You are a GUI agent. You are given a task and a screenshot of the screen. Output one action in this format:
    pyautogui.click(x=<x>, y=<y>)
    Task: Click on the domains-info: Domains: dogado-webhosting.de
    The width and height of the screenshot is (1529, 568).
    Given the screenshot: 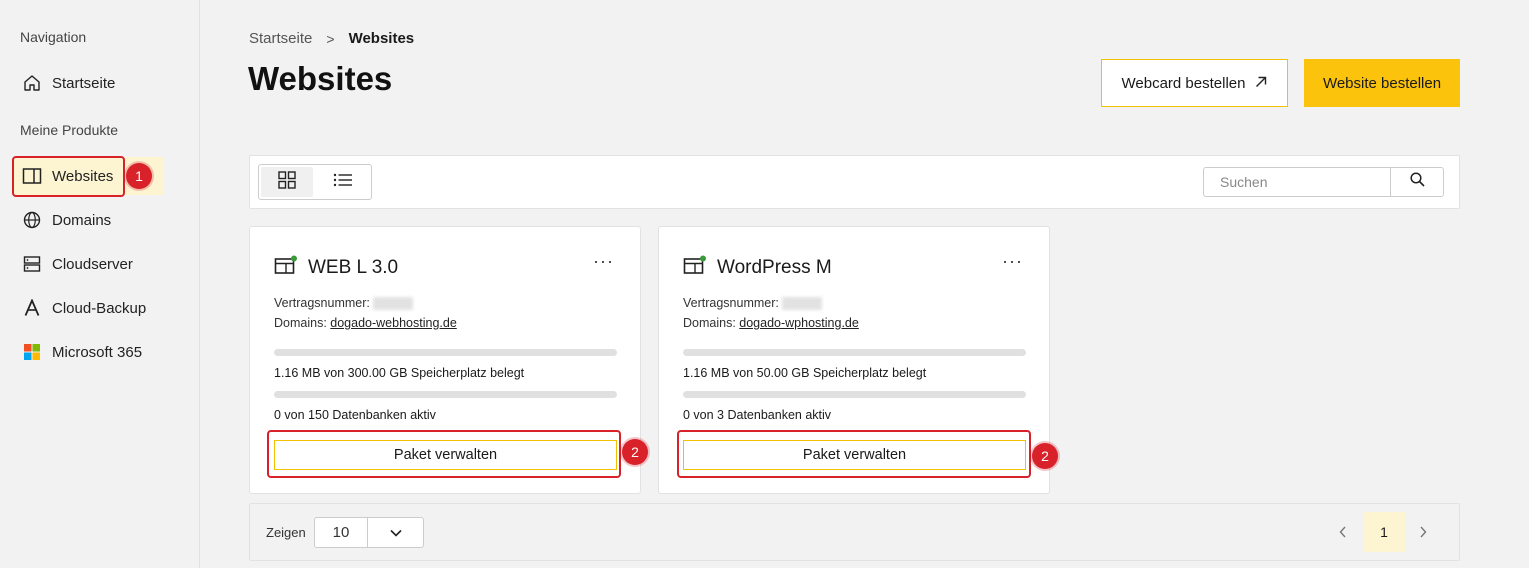 What is the action you would take?
    pyautogui.click(x=365, y=323)
    